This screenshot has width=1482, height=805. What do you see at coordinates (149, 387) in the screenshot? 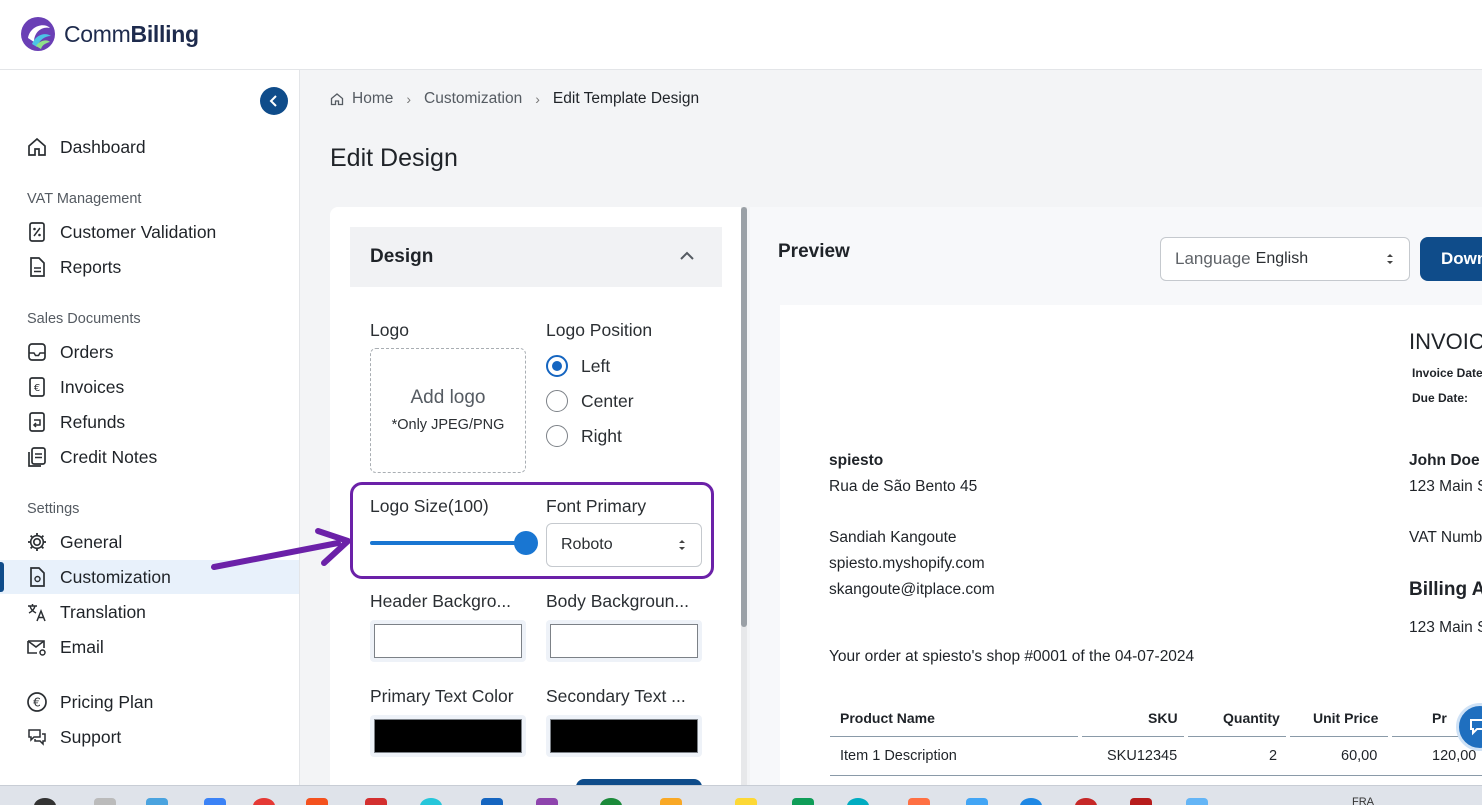
I see `sidebar-item-invoices: € Invoices` at bounding box center [149, 387].